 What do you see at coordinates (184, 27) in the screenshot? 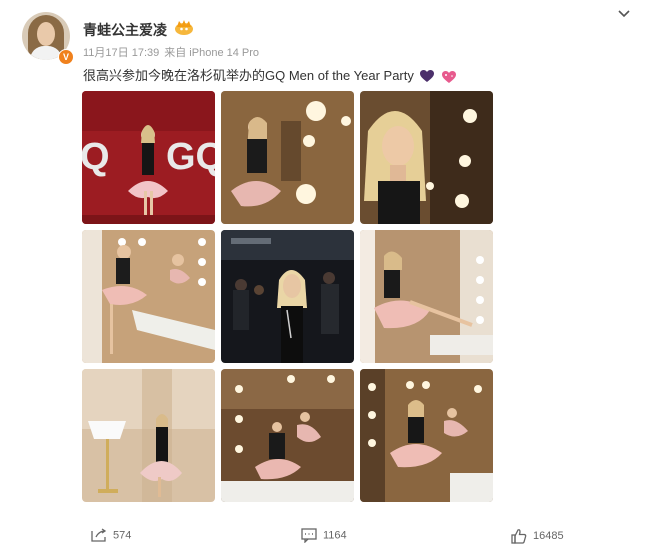
I see `member-crown-icon` at bounding box center [184, 27].